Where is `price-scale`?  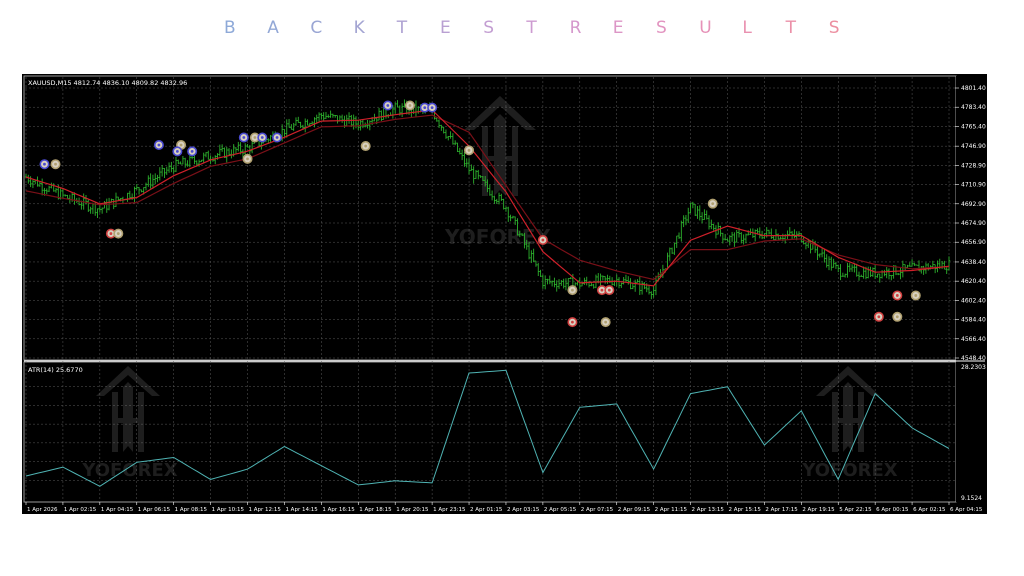
price-scale is located at coordinates (970, 289).